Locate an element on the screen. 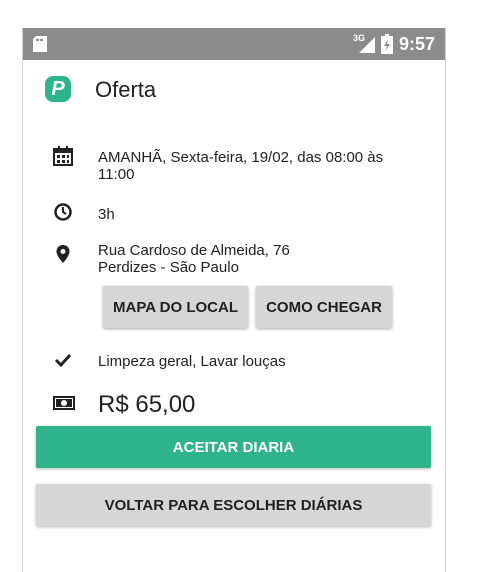 The height and width of the screenshot is (572, 488). date-line-1: AMANHÃ, Sexta-feira, 19/02, das 08:00 às is located at coordinates (241, 157).